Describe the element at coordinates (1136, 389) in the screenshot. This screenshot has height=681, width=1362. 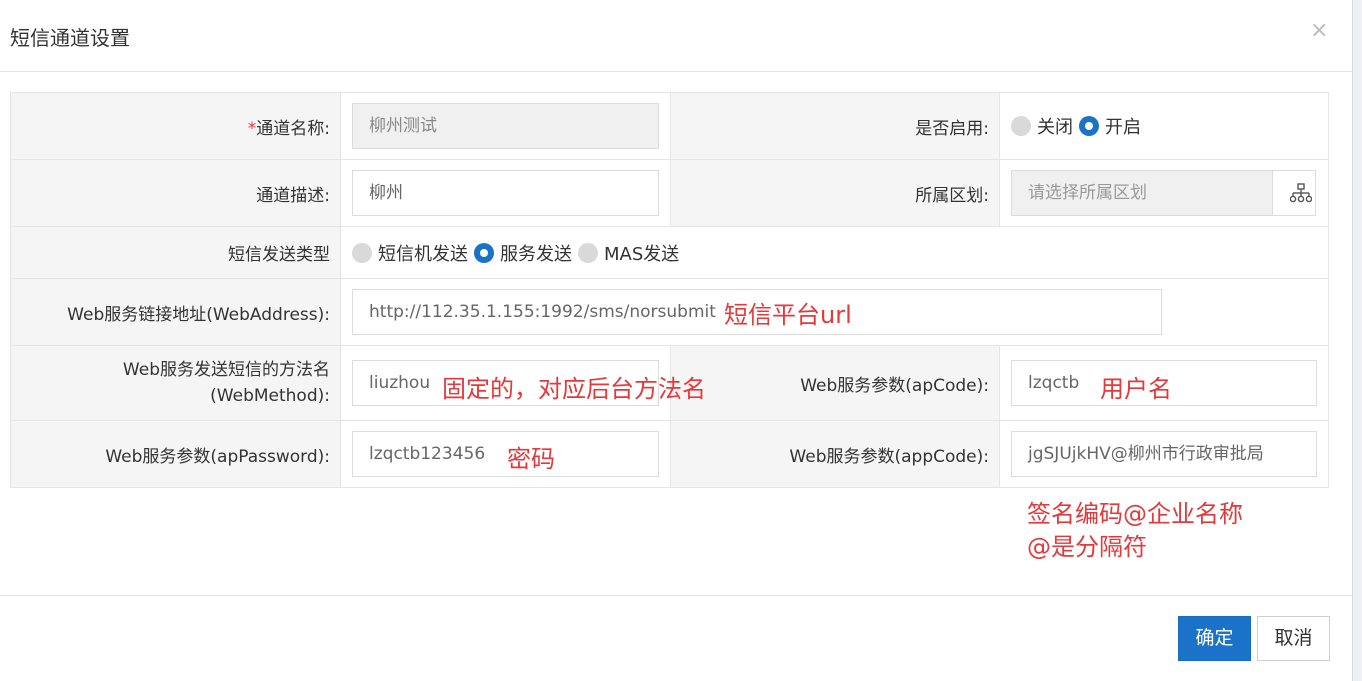
I see `annotation-username: 用户名` at that location.